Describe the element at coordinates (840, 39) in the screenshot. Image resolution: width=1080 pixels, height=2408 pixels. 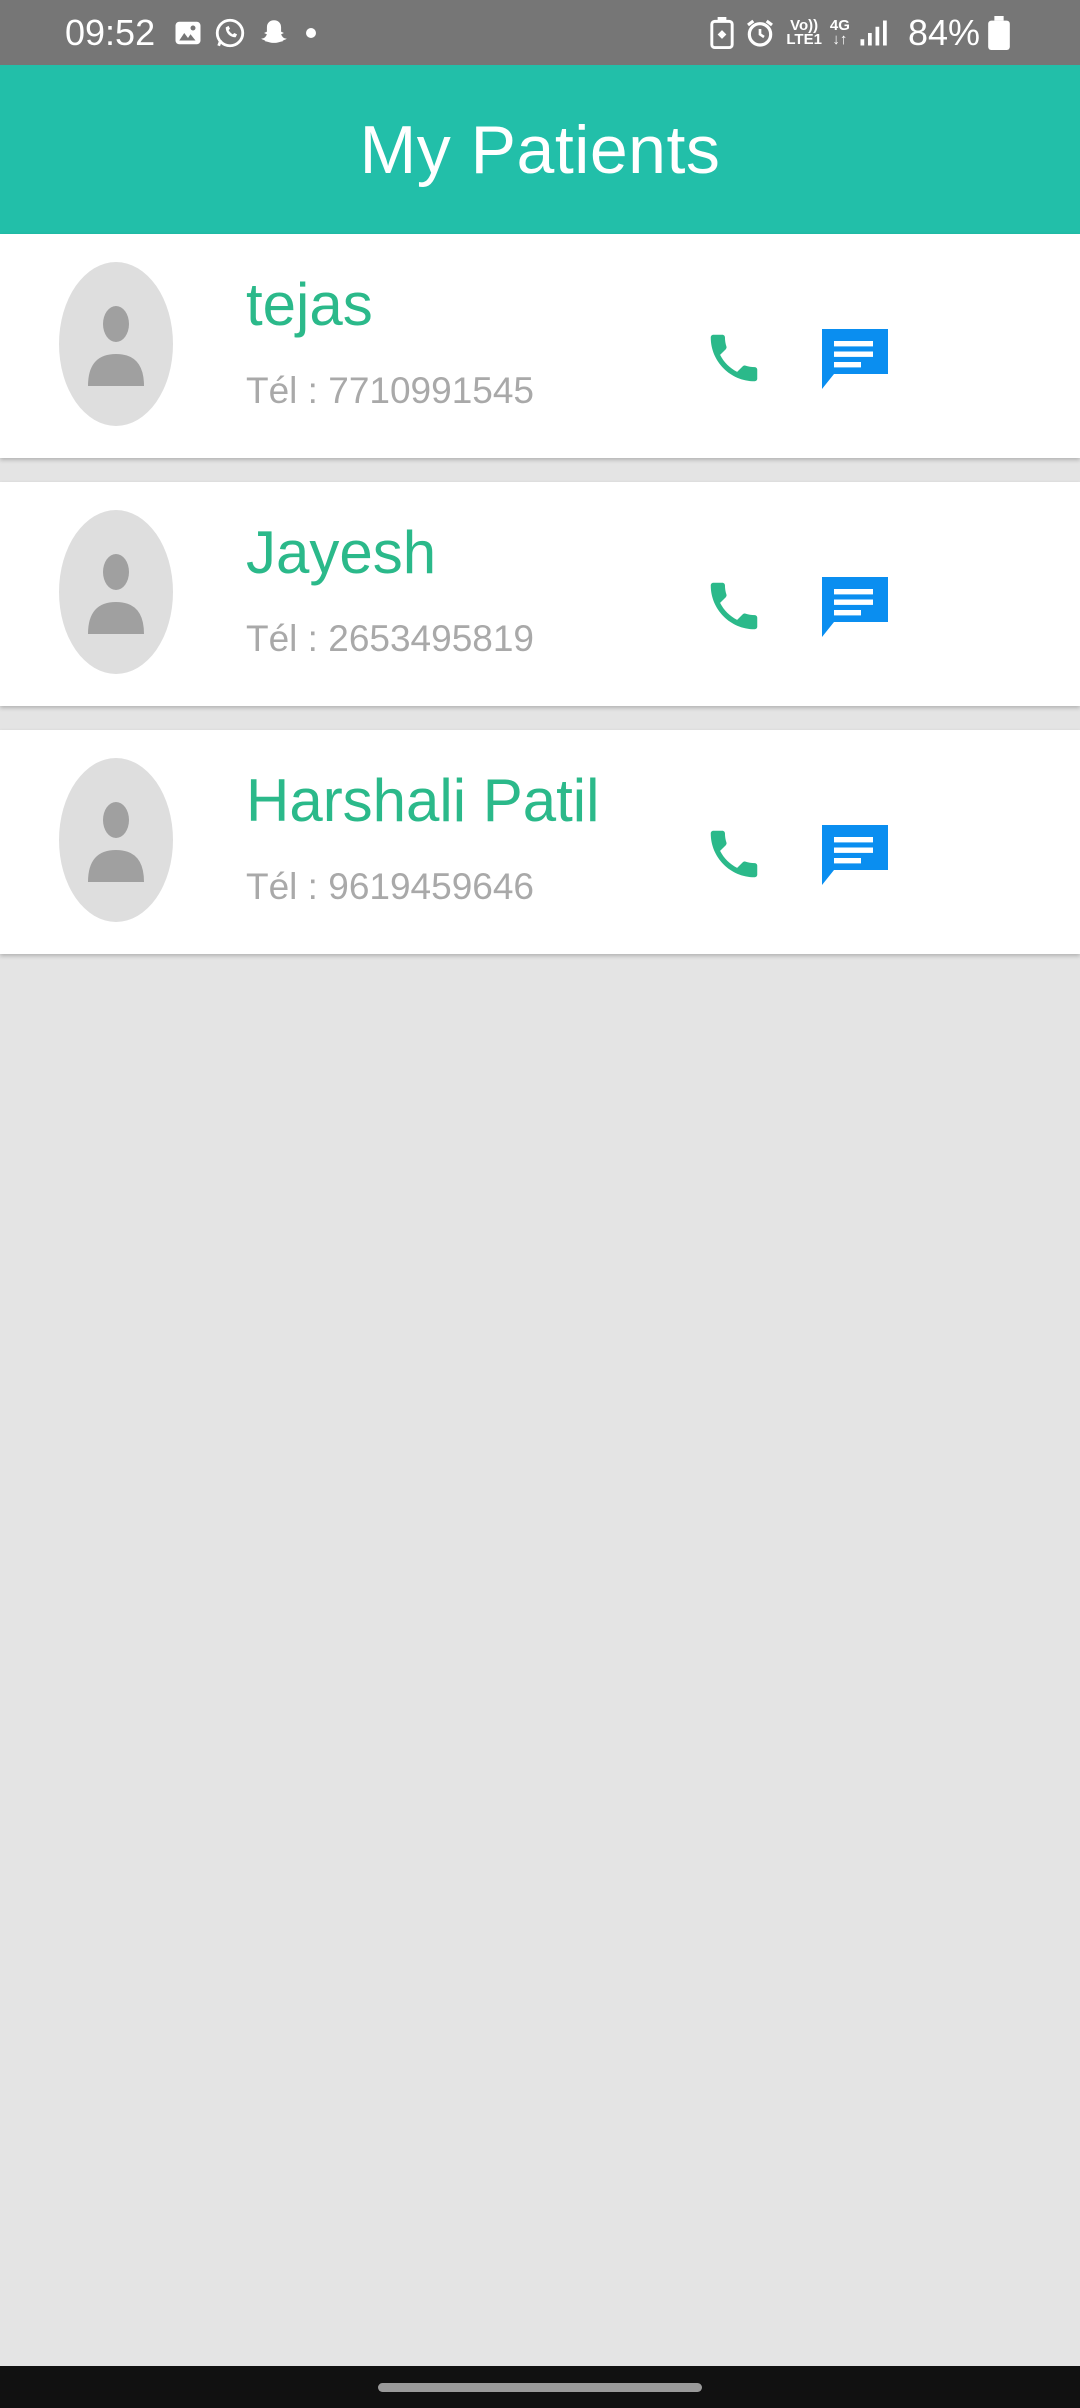
I see `data-arrows-icon: ↓↑` at that location.